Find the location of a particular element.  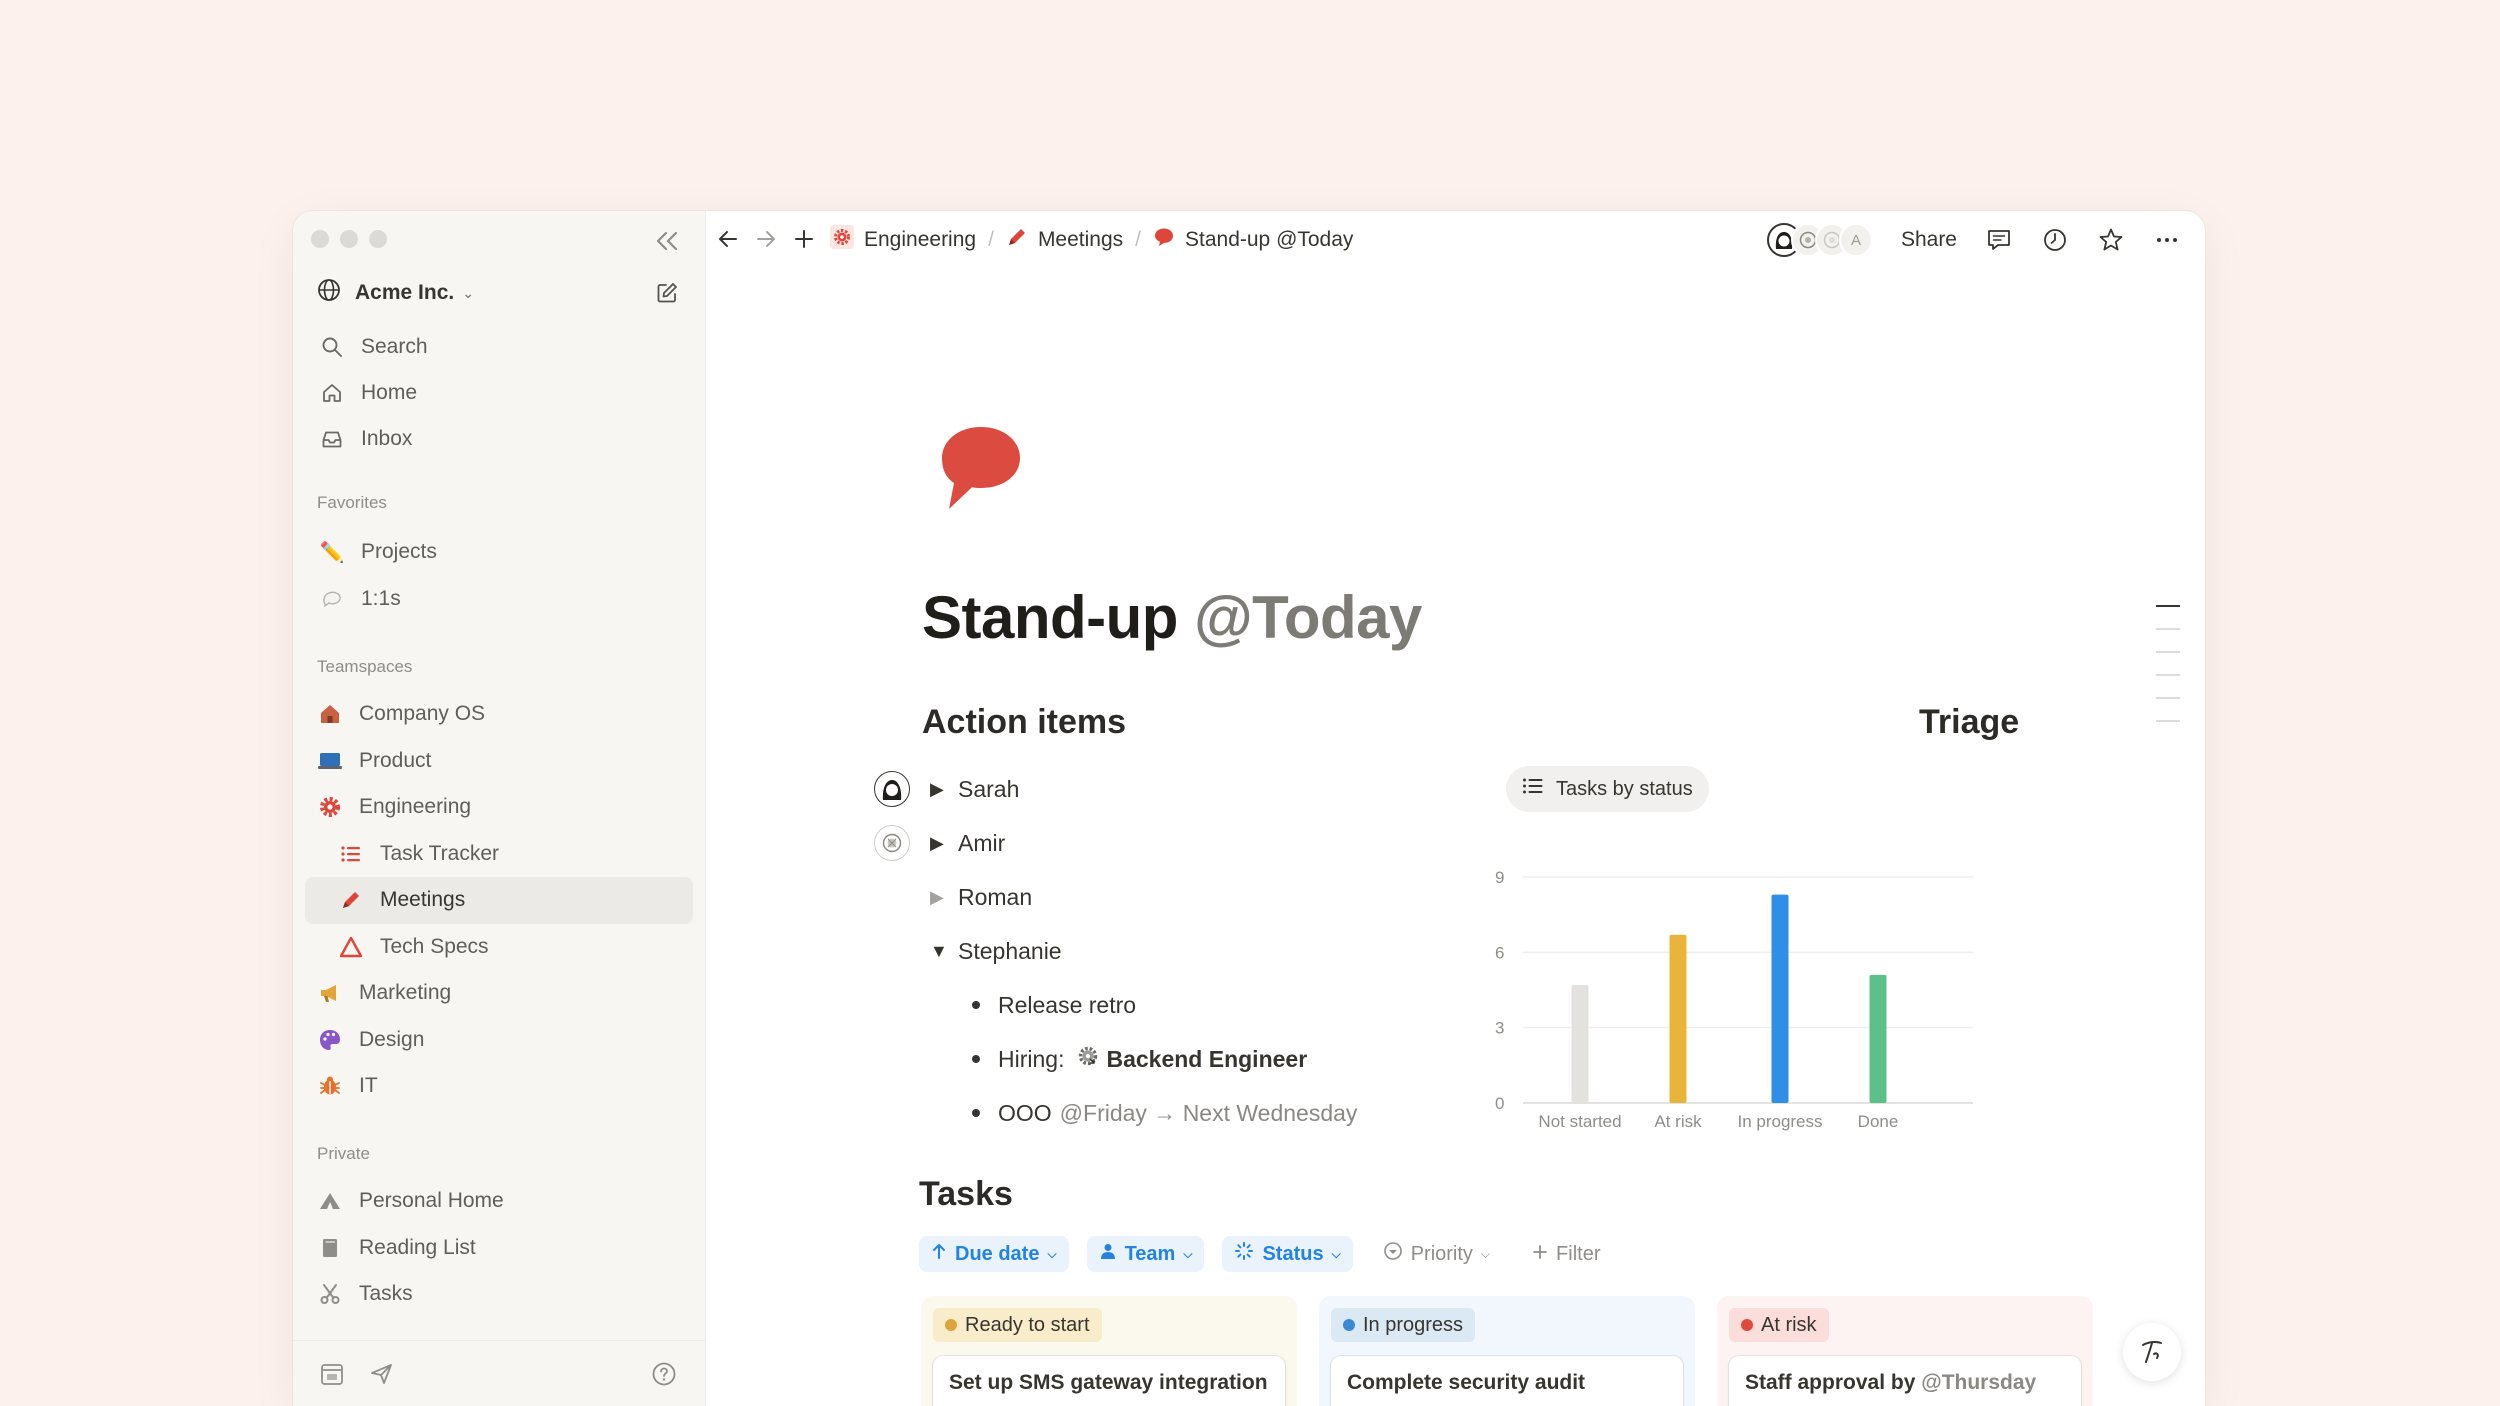

maximize-window-button is located at coordinates (378, 239).